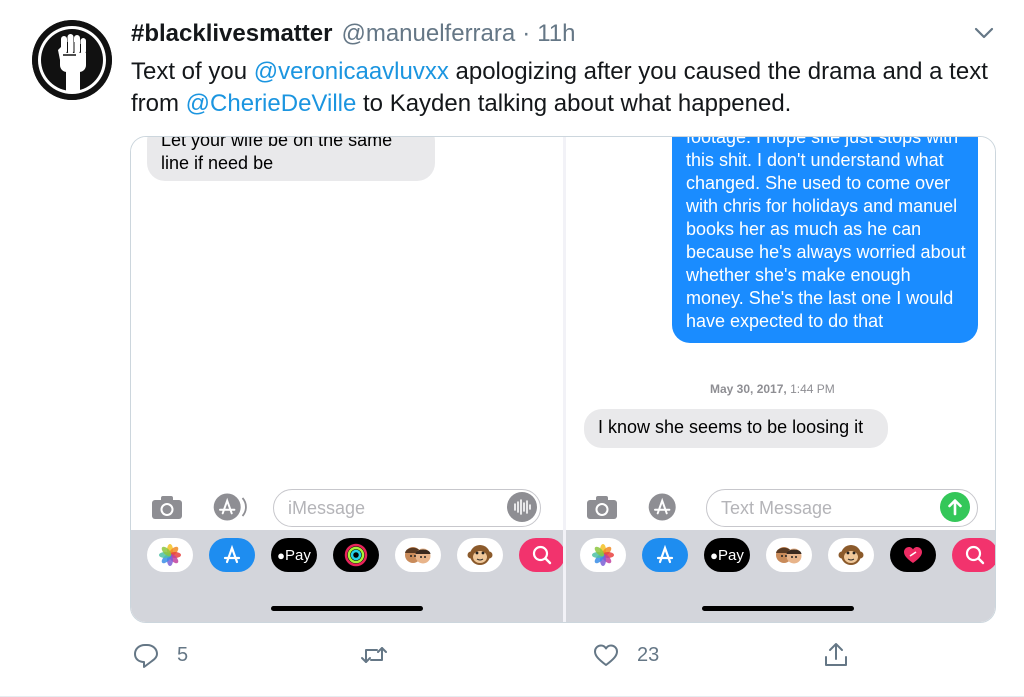  Describe the element at coordinates (736, 428) in the screenshot. I see `message-bubble-received: I know she seems to be loosing it` at that location.